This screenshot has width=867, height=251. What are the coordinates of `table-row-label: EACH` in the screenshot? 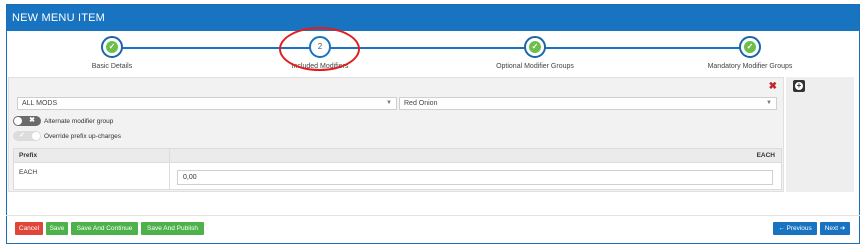 It's located at (28, 172).